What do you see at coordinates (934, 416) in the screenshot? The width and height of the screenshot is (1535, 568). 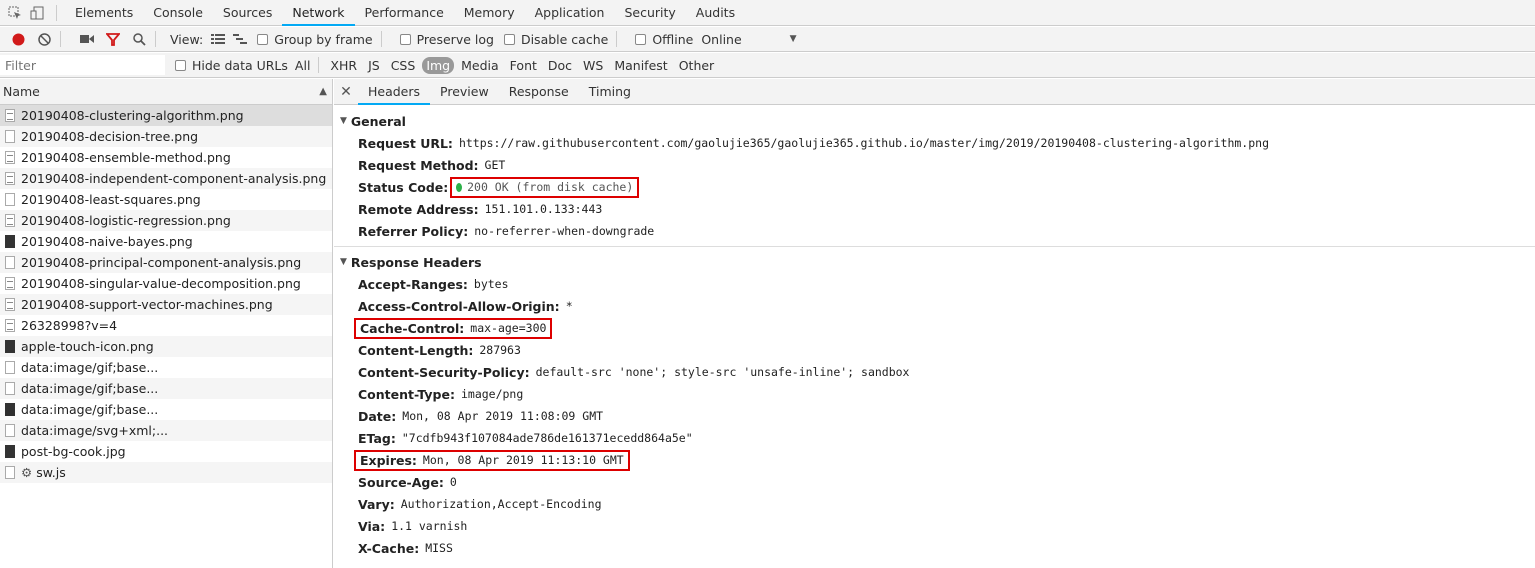 I see `response-header-row: Date: Mon, 08 Apr 2019 11:08:09 GMT` at bounding box center [934, 416].